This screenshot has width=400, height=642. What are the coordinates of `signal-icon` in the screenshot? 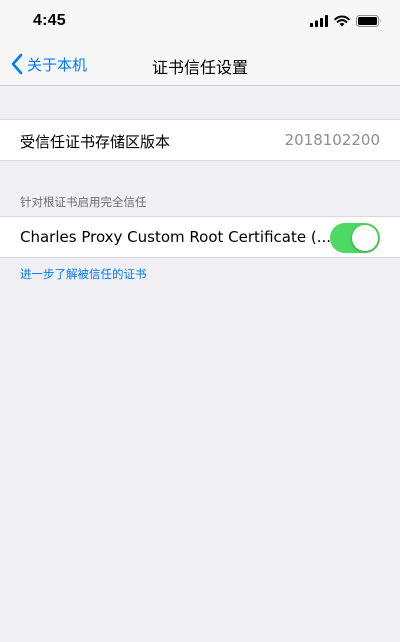 It's located at (319, 21).